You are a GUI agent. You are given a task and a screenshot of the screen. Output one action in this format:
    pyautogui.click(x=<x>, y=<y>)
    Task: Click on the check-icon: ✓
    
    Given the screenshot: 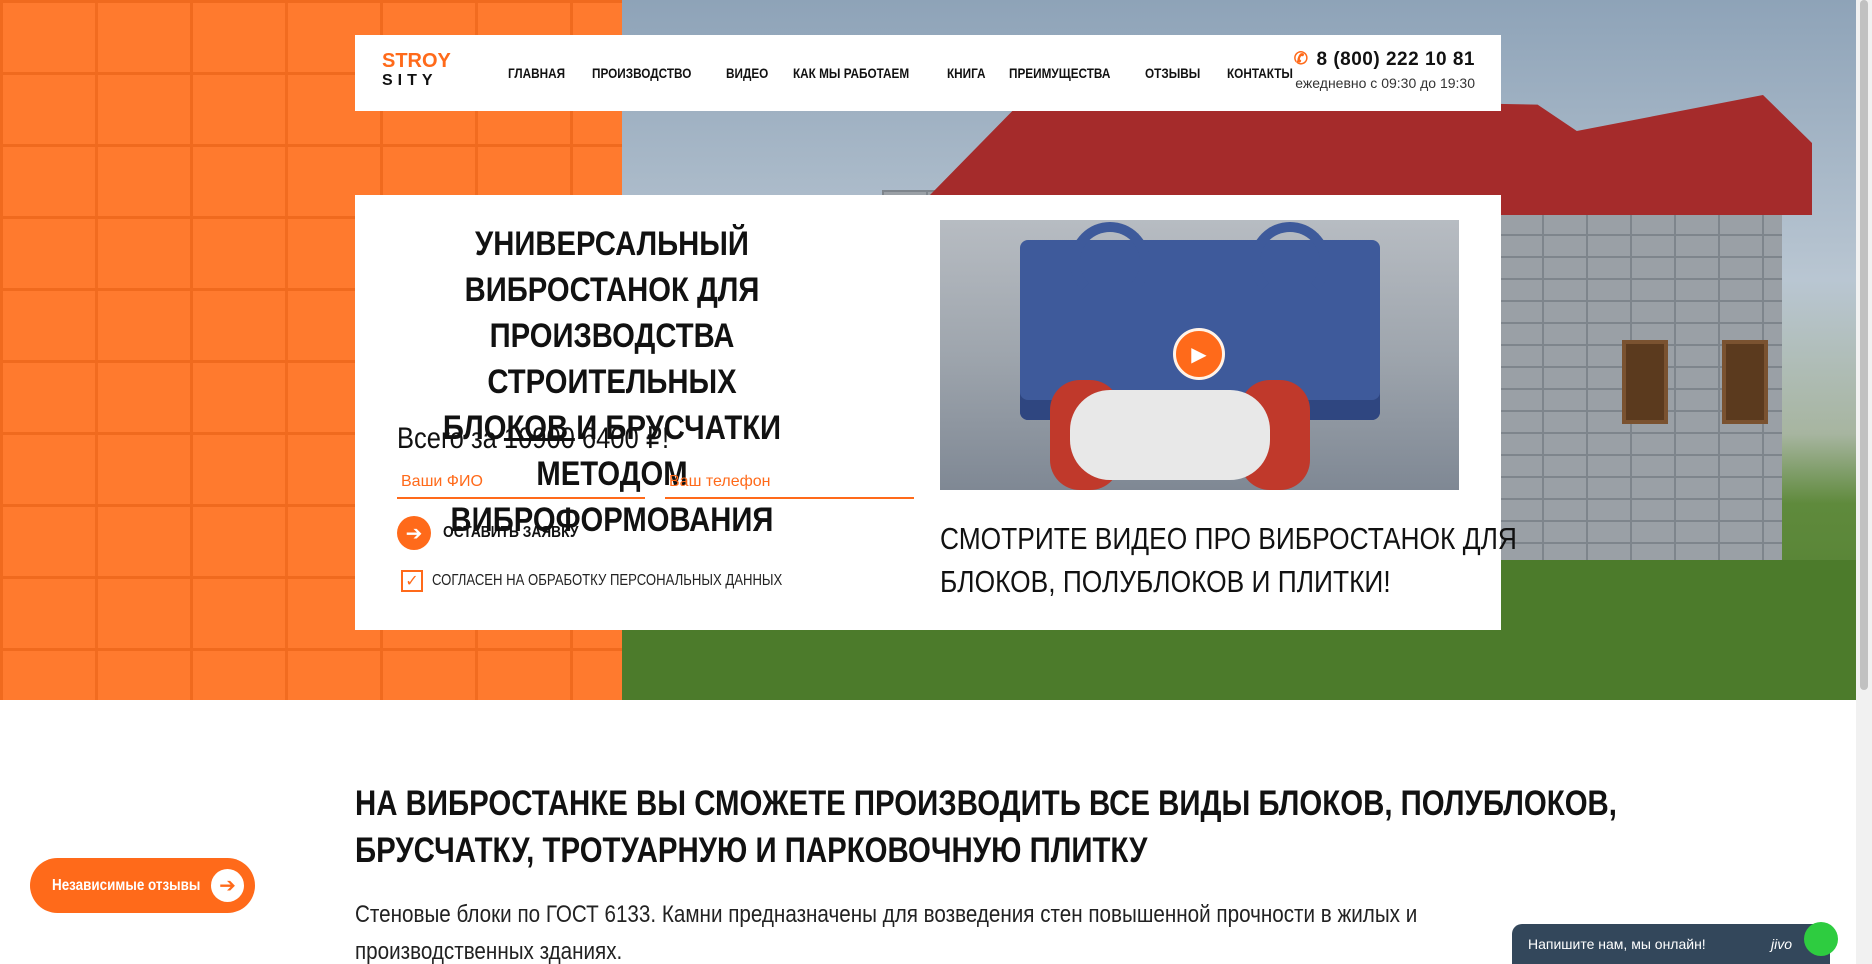 What is the action you would take?
    pyautogui.click(x=412, y=581)
    